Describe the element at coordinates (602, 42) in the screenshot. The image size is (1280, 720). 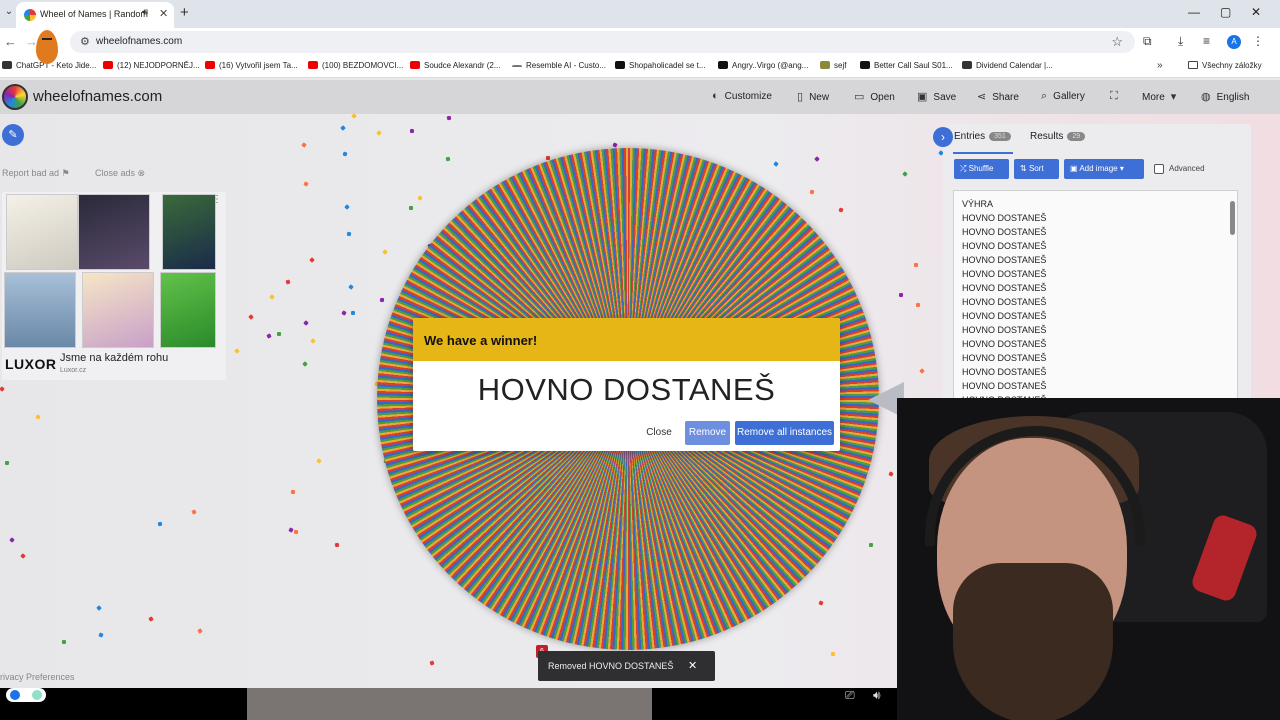
I see `url-field: ⚙︎ wheelofnames.com ☆` at that location.